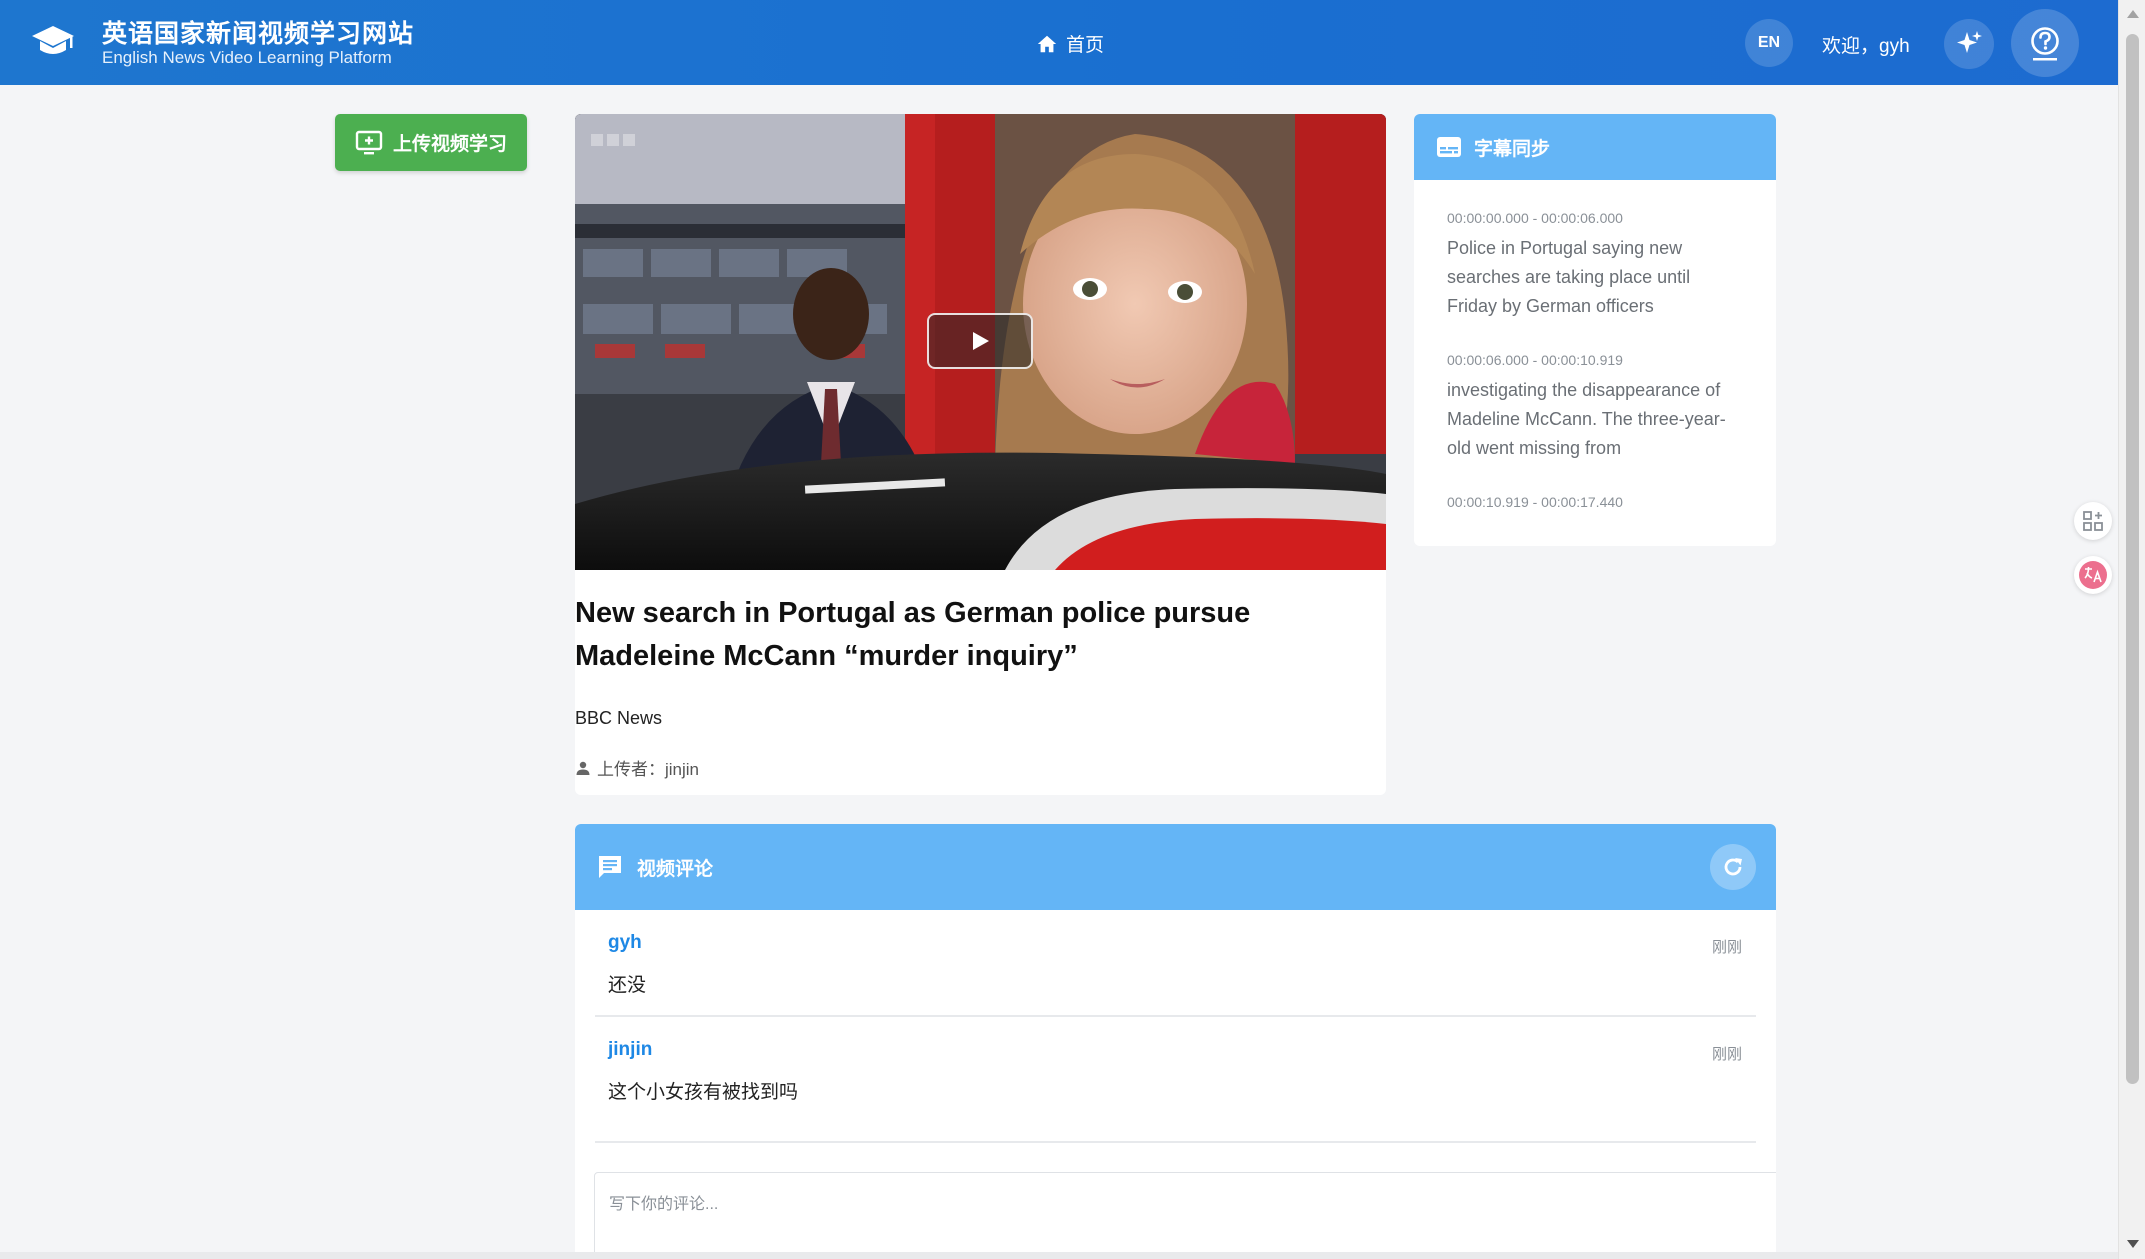 Image resolution: width=2145 pixels, height=1259 pixels. I want to click on nav-home-link: 首页, so click(1070, 43).